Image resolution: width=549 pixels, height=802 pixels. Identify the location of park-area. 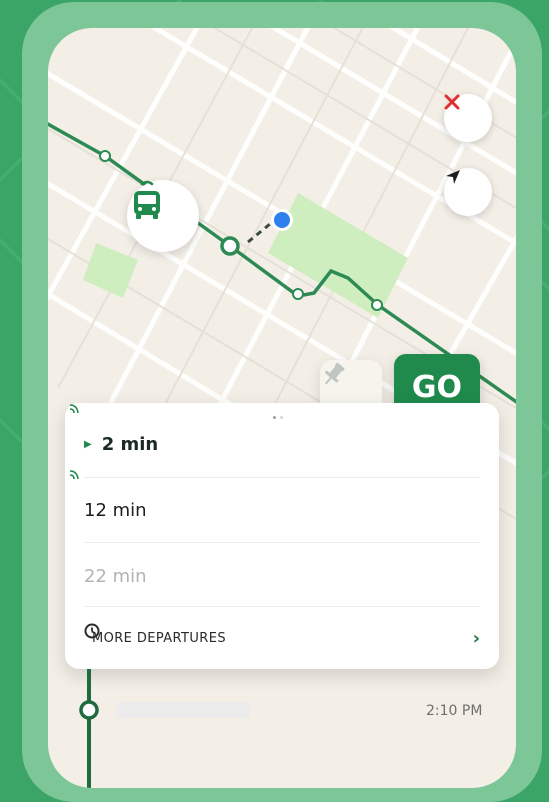
(110, 270).